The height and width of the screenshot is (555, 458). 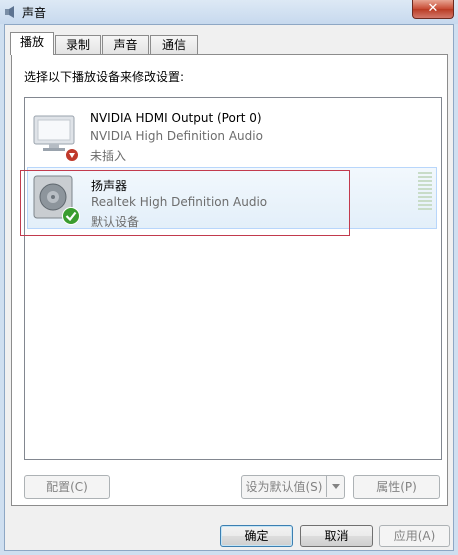 I want to click on button-label: 确定, so click(x=256, y=536).